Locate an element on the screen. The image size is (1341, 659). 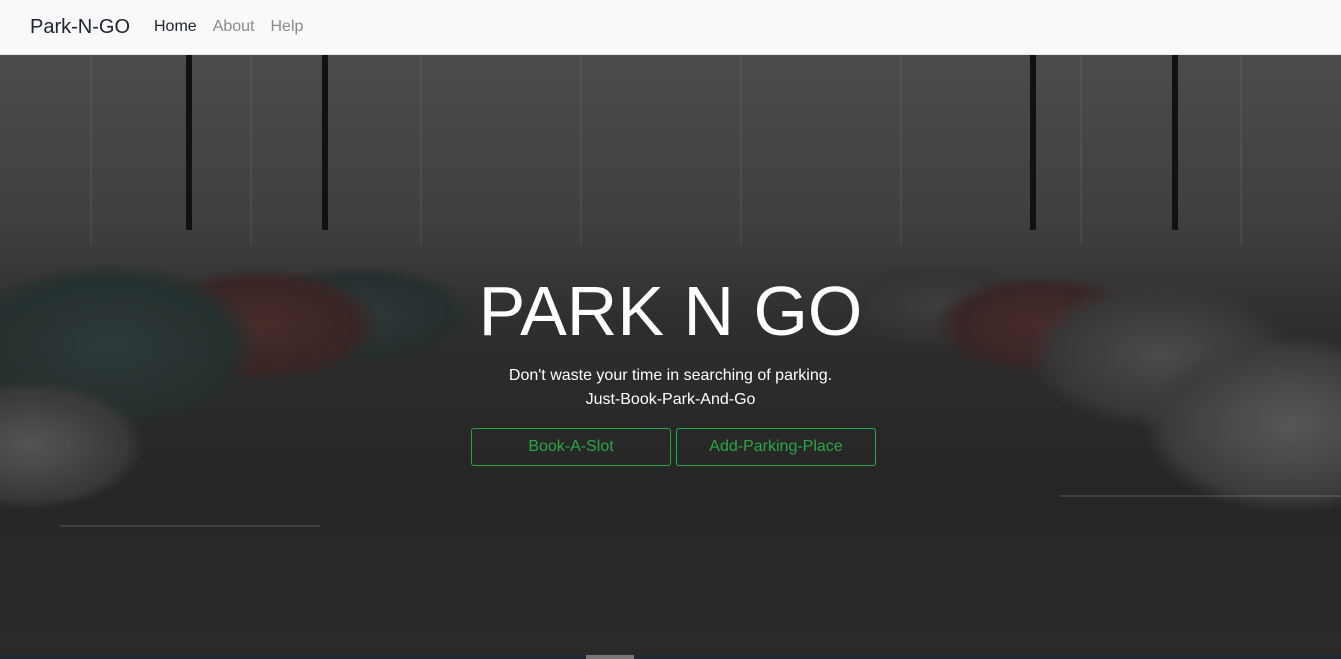
add-parking-place-button: Add-Parking-Place is located at coordinates (776, 447).